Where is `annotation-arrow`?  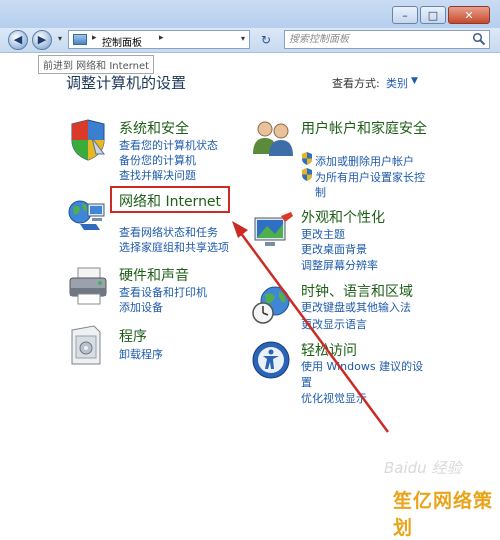
annotation-arrow is located at coordinates (311, 327).